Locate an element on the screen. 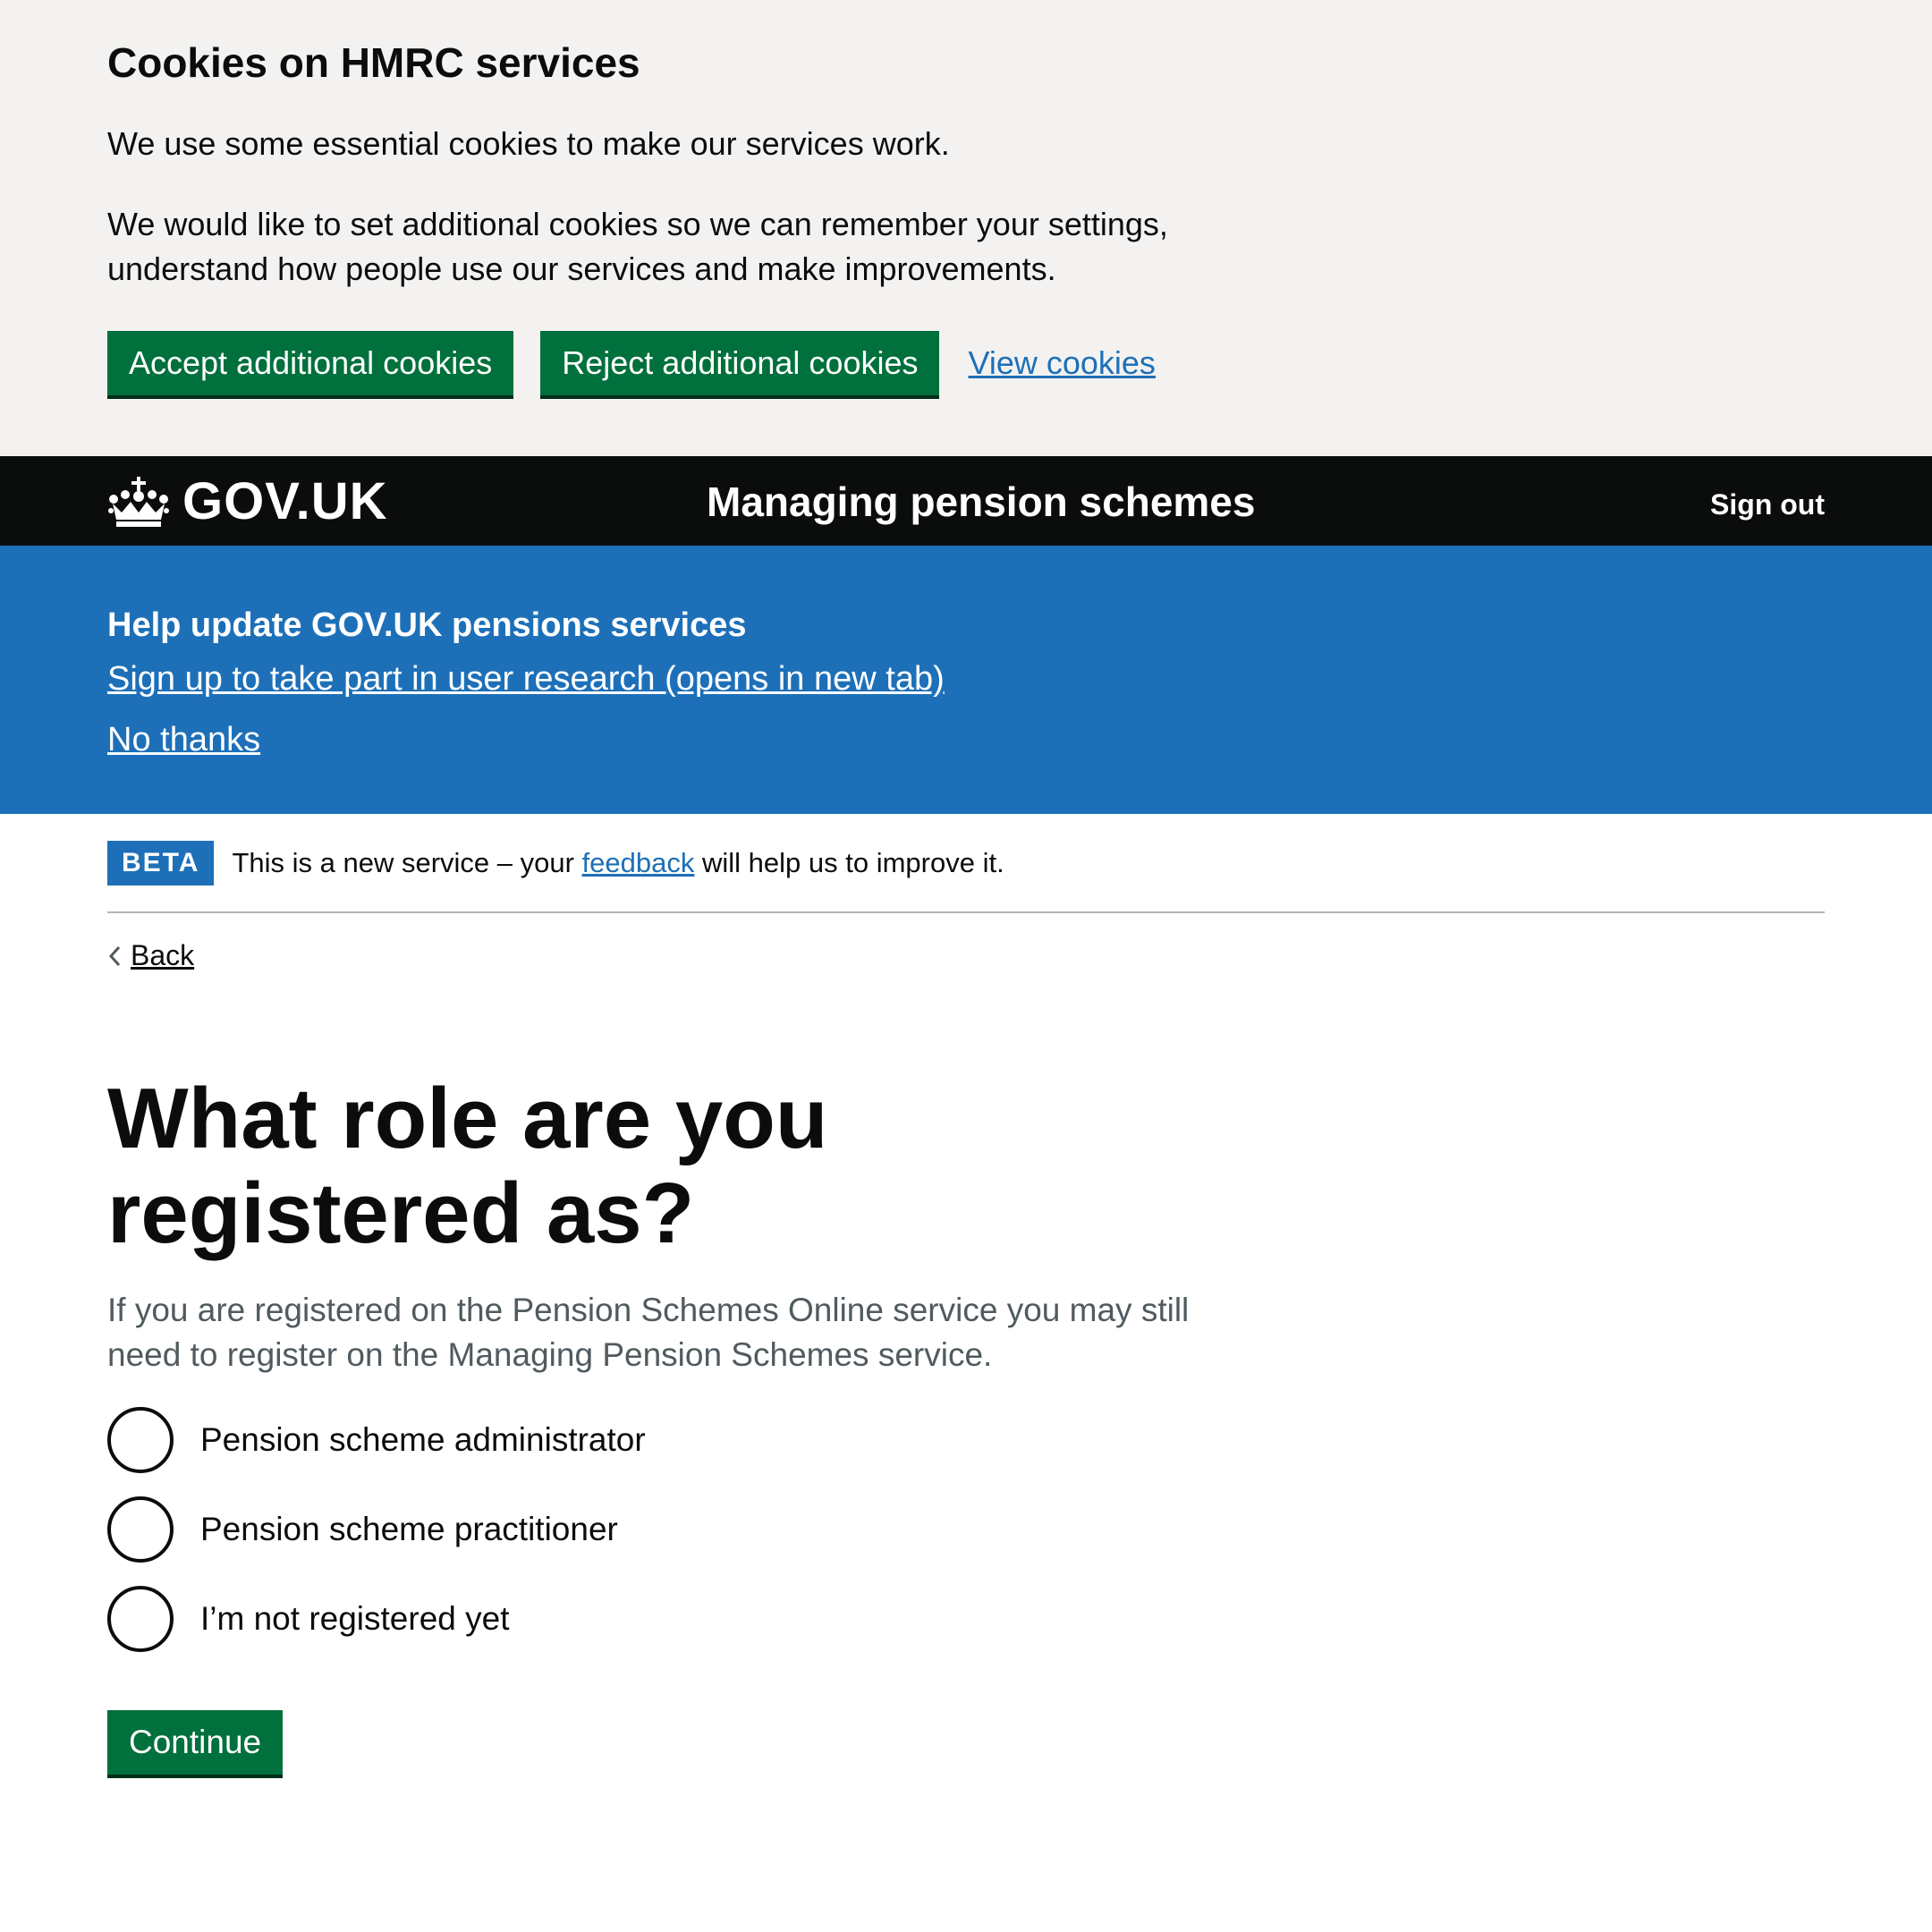 Image resolution: width=1932 pixels, height=1932 pixels. research-banner-title: Help update GOV.UK pensions services is located at coordinates (427, 625).